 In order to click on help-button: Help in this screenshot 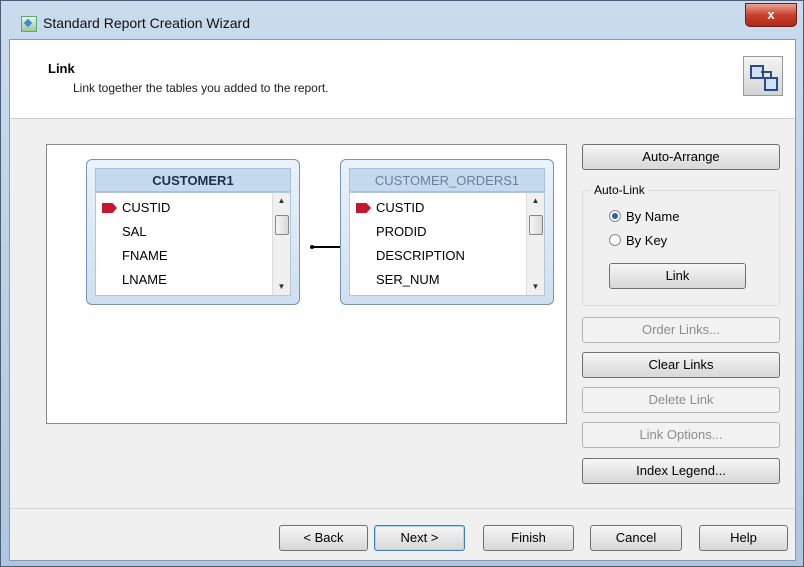, I will do `click(743, 538)`.